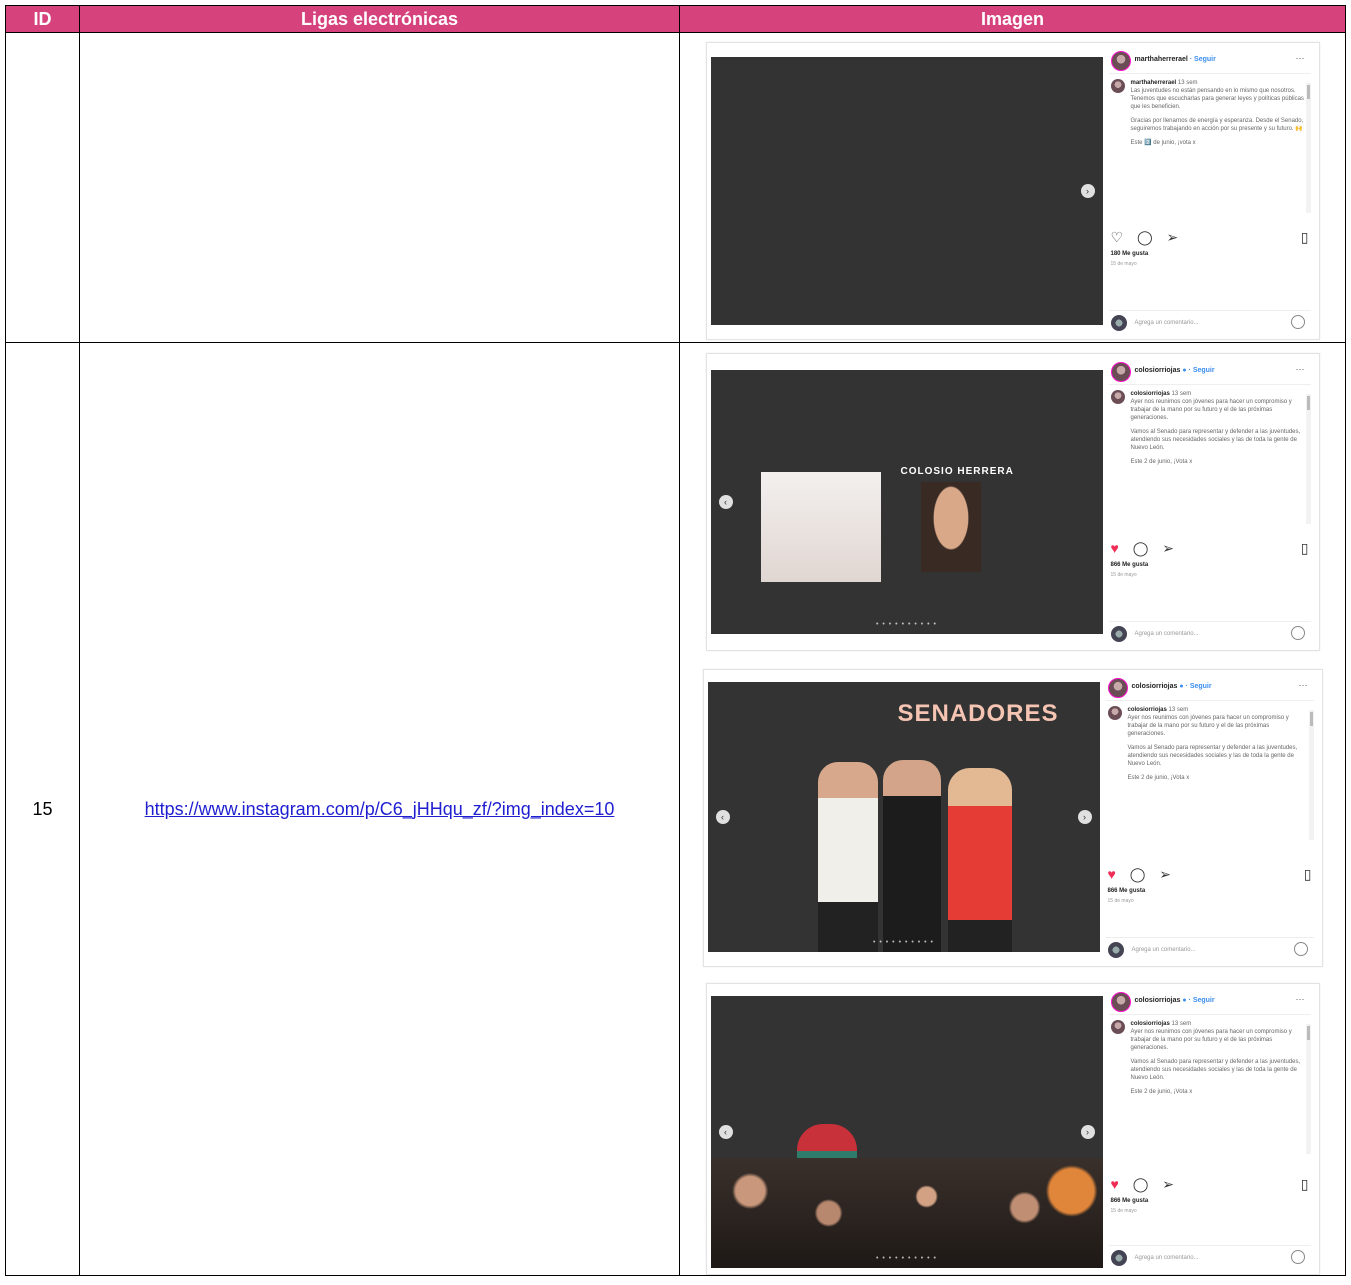  I want to click on post-date: 15 de mayo, so click(1123, 1211).